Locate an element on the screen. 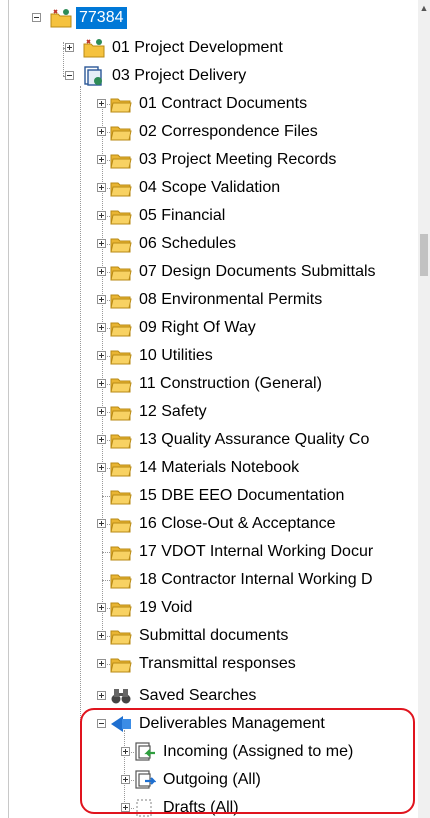 Image resolution: width=430 pixels, height=818 pixels. tree-node-deliverable: Drafts (All) is located at coordinates (181, 806).